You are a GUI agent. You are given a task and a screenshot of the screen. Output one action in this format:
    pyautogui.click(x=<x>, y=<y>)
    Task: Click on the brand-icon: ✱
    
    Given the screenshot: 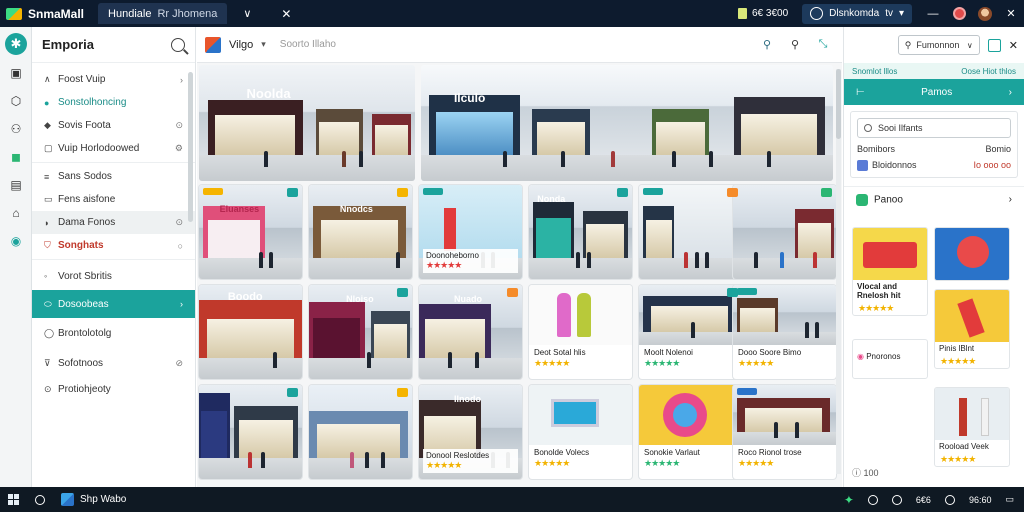 What is the action you would take?
    pyautogui.click(x=16, y=44)
    